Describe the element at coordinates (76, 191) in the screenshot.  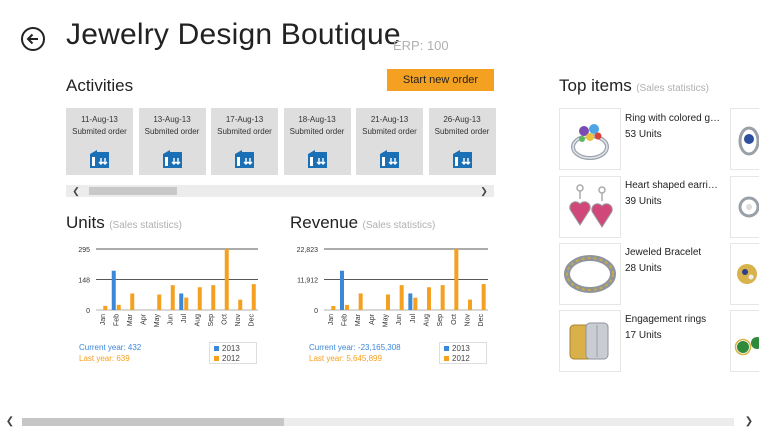
I see `scroll-left-icon: ❮` at that location.